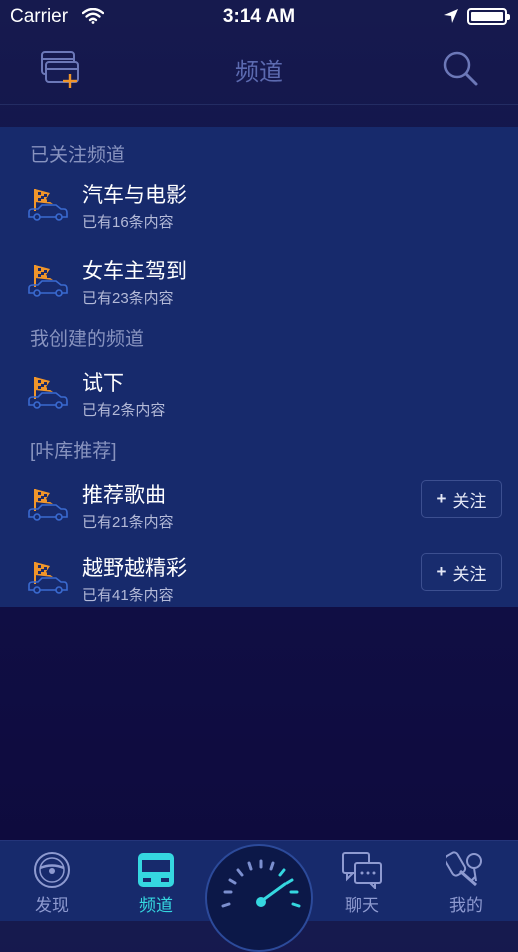  What do you see at coordinates (259, 69) in the screenshot?
I see `nav-bar: 频道` at bounding box center [259, 69].